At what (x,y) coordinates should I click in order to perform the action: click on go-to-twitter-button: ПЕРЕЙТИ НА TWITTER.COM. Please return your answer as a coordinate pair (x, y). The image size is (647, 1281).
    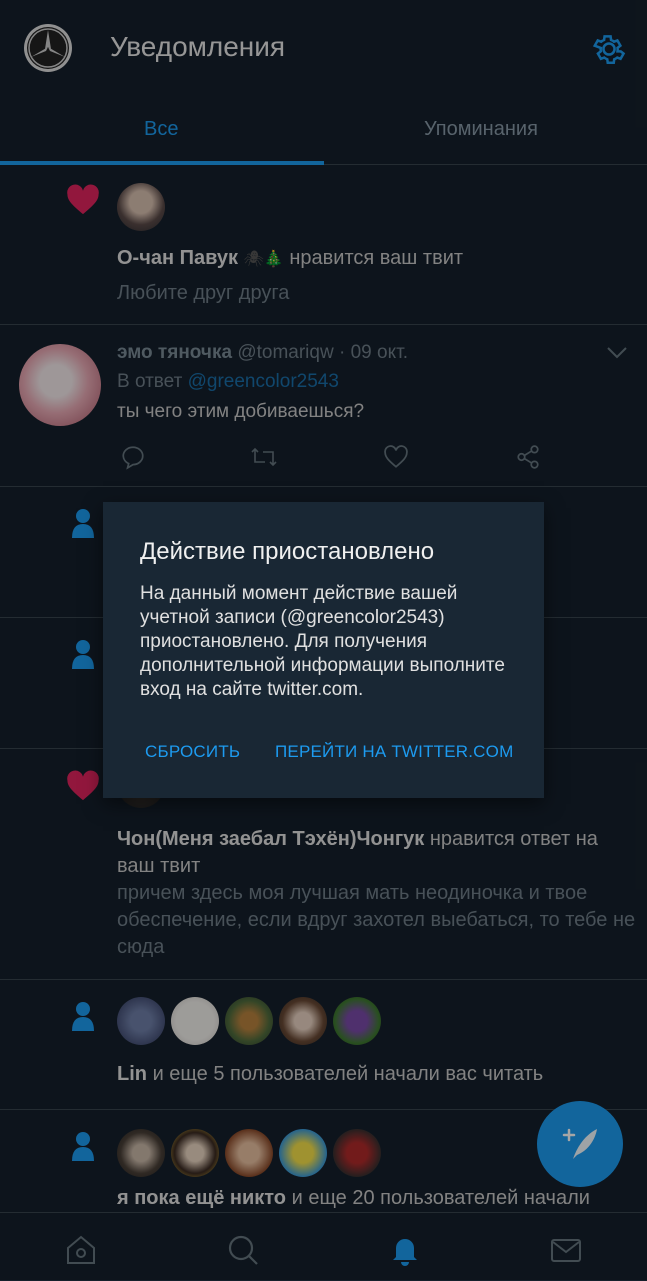
    Looking at the image, I should click on (394, 752).